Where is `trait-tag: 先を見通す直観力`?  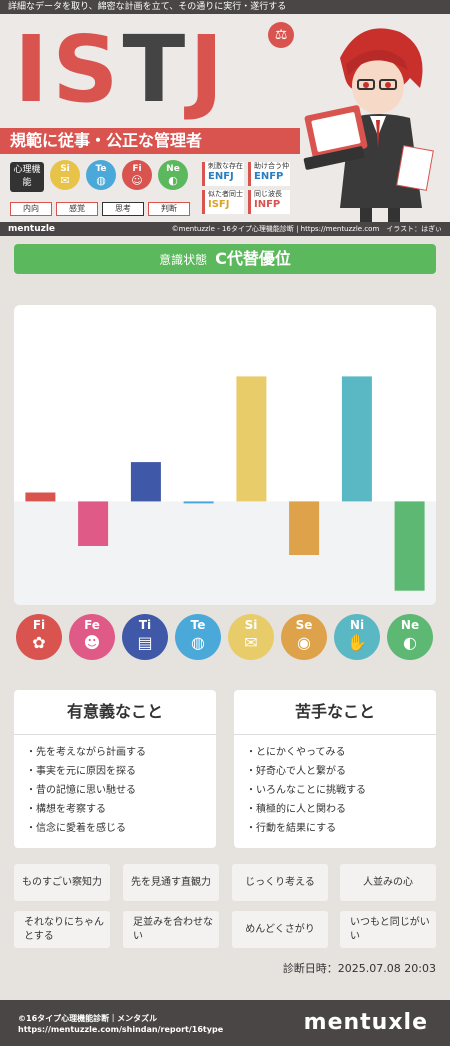 trait-tag: 先を見通す直観力 is located at coordinates (171, 882).